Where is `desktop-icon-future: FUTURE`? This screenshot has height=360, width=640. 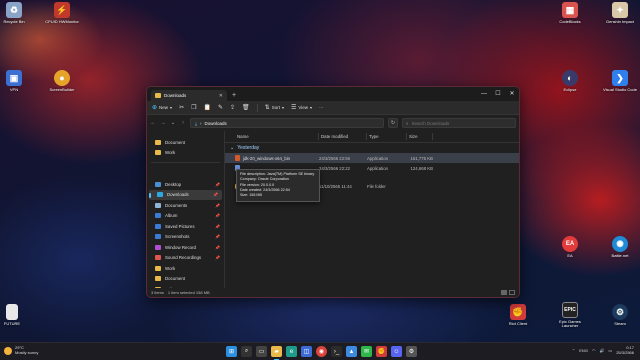
desktop-icon-future: FUTURE is located at coordinates (15, 315).